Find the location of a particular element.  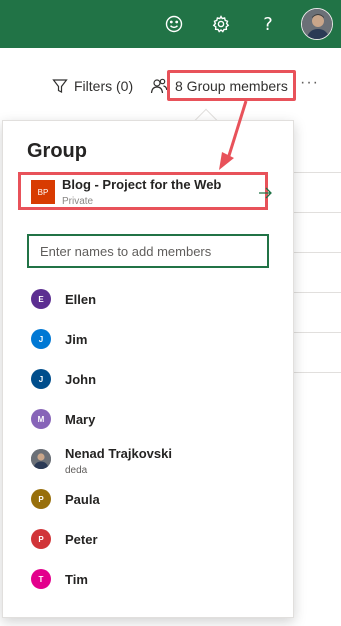

list-item: Nenad Trajkovski deda is located at coordinates (156, 459).